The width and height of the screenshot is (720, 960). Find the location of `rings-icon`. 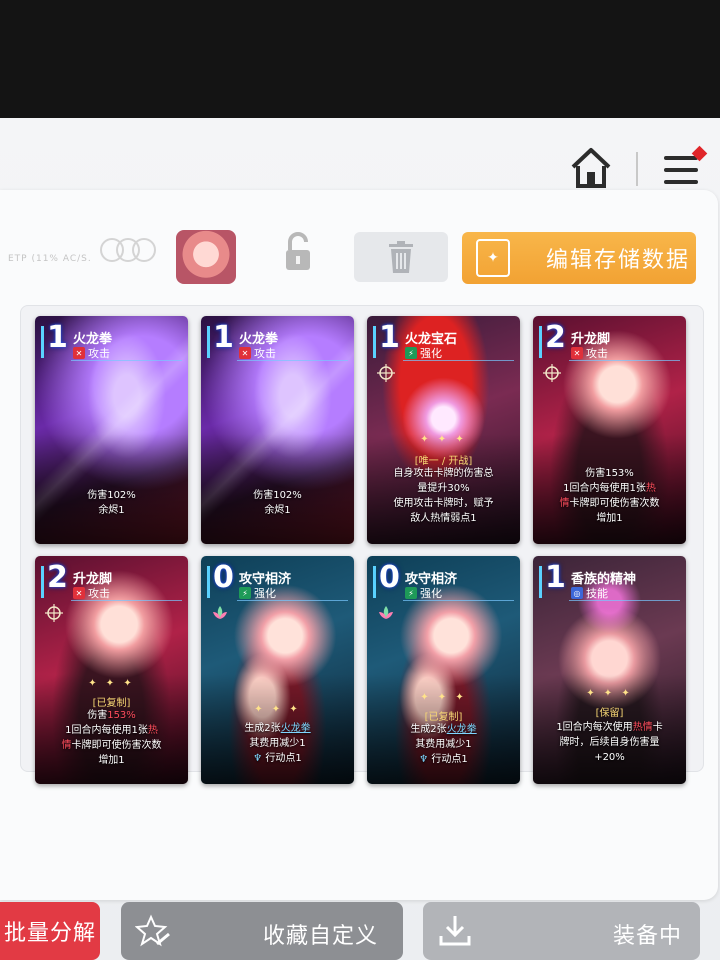

rings-icon is located at coordinates (128, 250).